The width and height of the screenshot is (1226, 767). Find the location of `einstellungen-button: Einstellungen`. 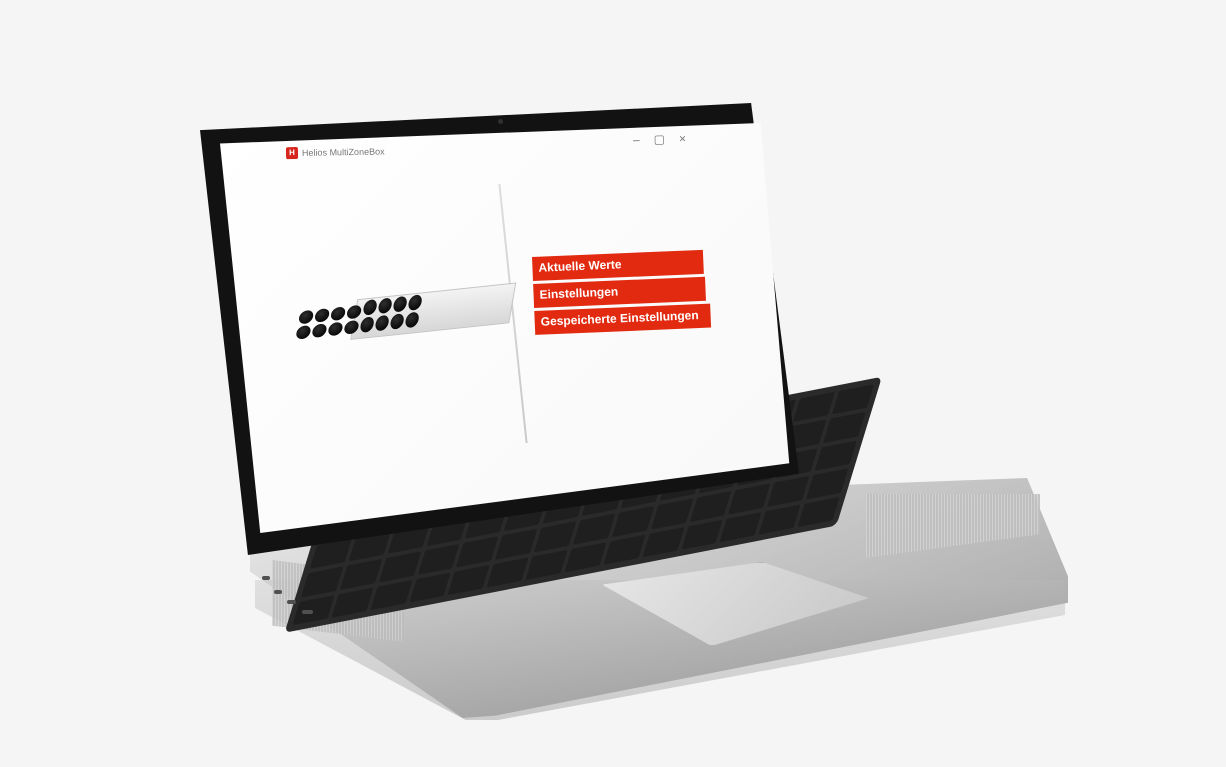

einstellungen-button: Einstellungen is located at coordinates (619, 292).